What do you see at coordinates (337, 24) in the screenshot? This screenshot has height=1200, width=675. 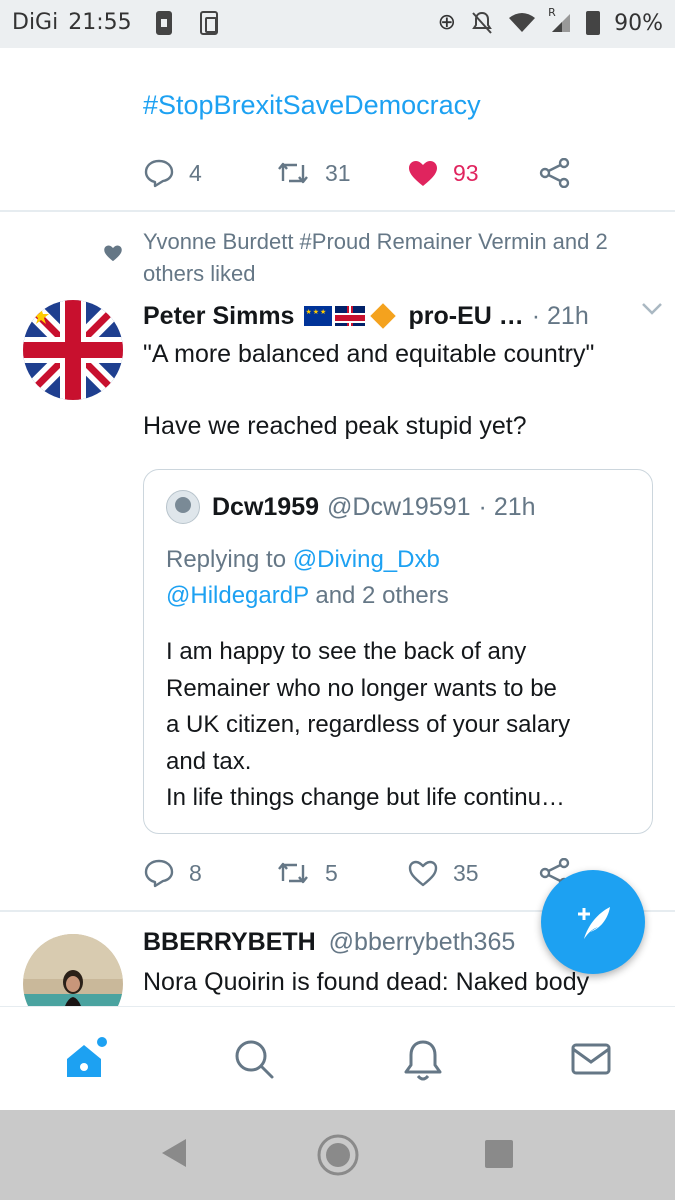 I see `status-bar: DiGi 21:55 ⊕ R 90%` at bounding box center [337, 24].